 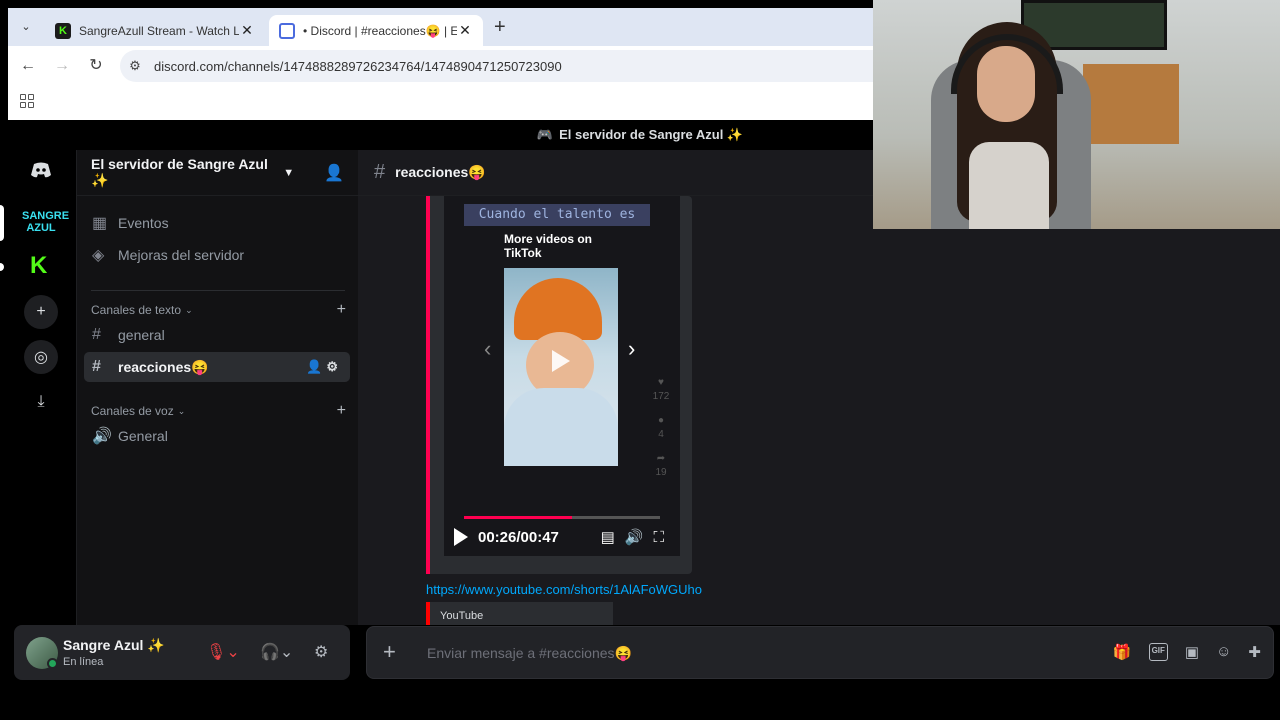 What do you see at coordinates (1009, 185) in the screenshot?
I see `streamer-top` at bounding box center [1009, 185].